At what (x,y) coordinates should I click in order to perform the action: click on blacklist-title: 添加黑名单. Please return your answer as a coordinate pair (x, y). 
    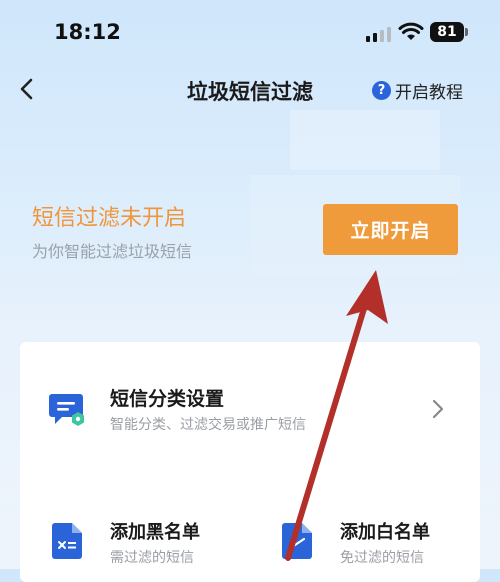
    Looking at the image, I should click on (155, 531).